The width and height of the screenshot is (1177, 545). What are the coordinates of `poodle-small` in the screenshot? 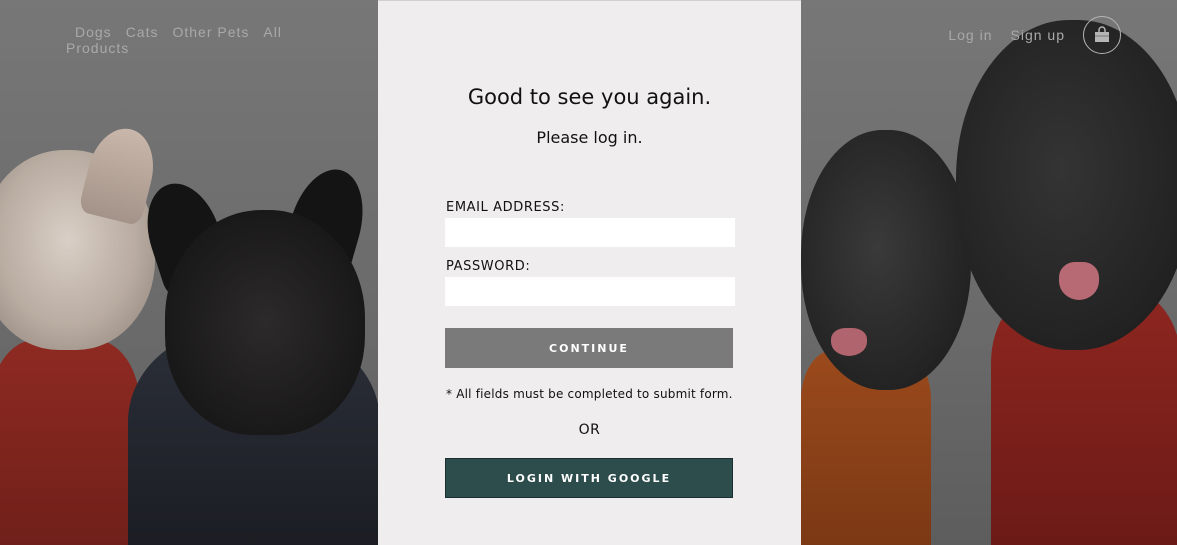 It's located at (886, 260).